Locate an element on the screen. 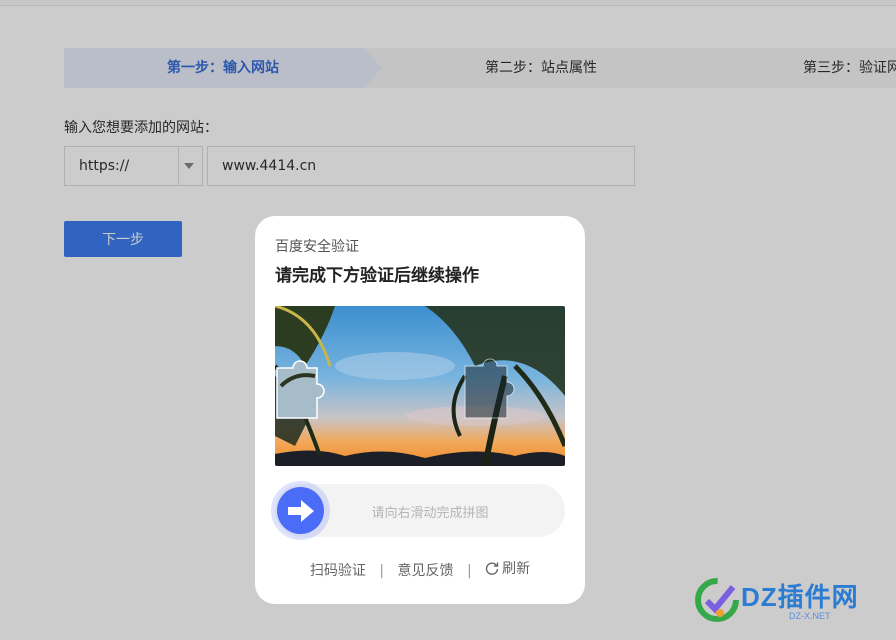  feedback-link: 意见反馈 is located at coordinates (426, 571).